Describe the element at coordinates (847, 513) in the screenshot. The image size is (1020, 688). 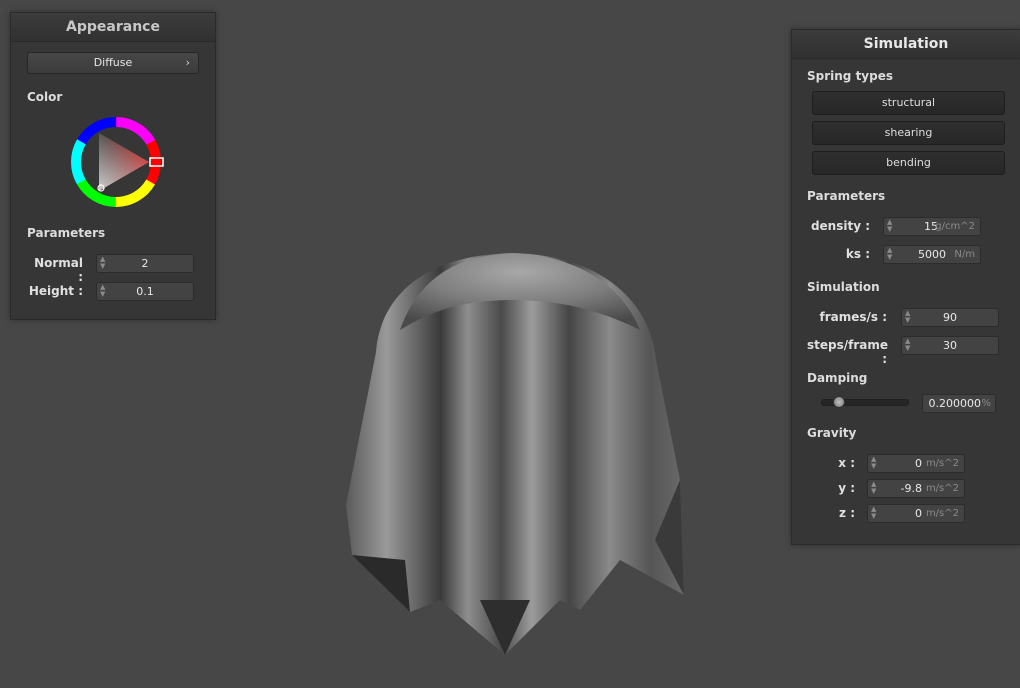
I see `gravity-z-label: z :` at that location.